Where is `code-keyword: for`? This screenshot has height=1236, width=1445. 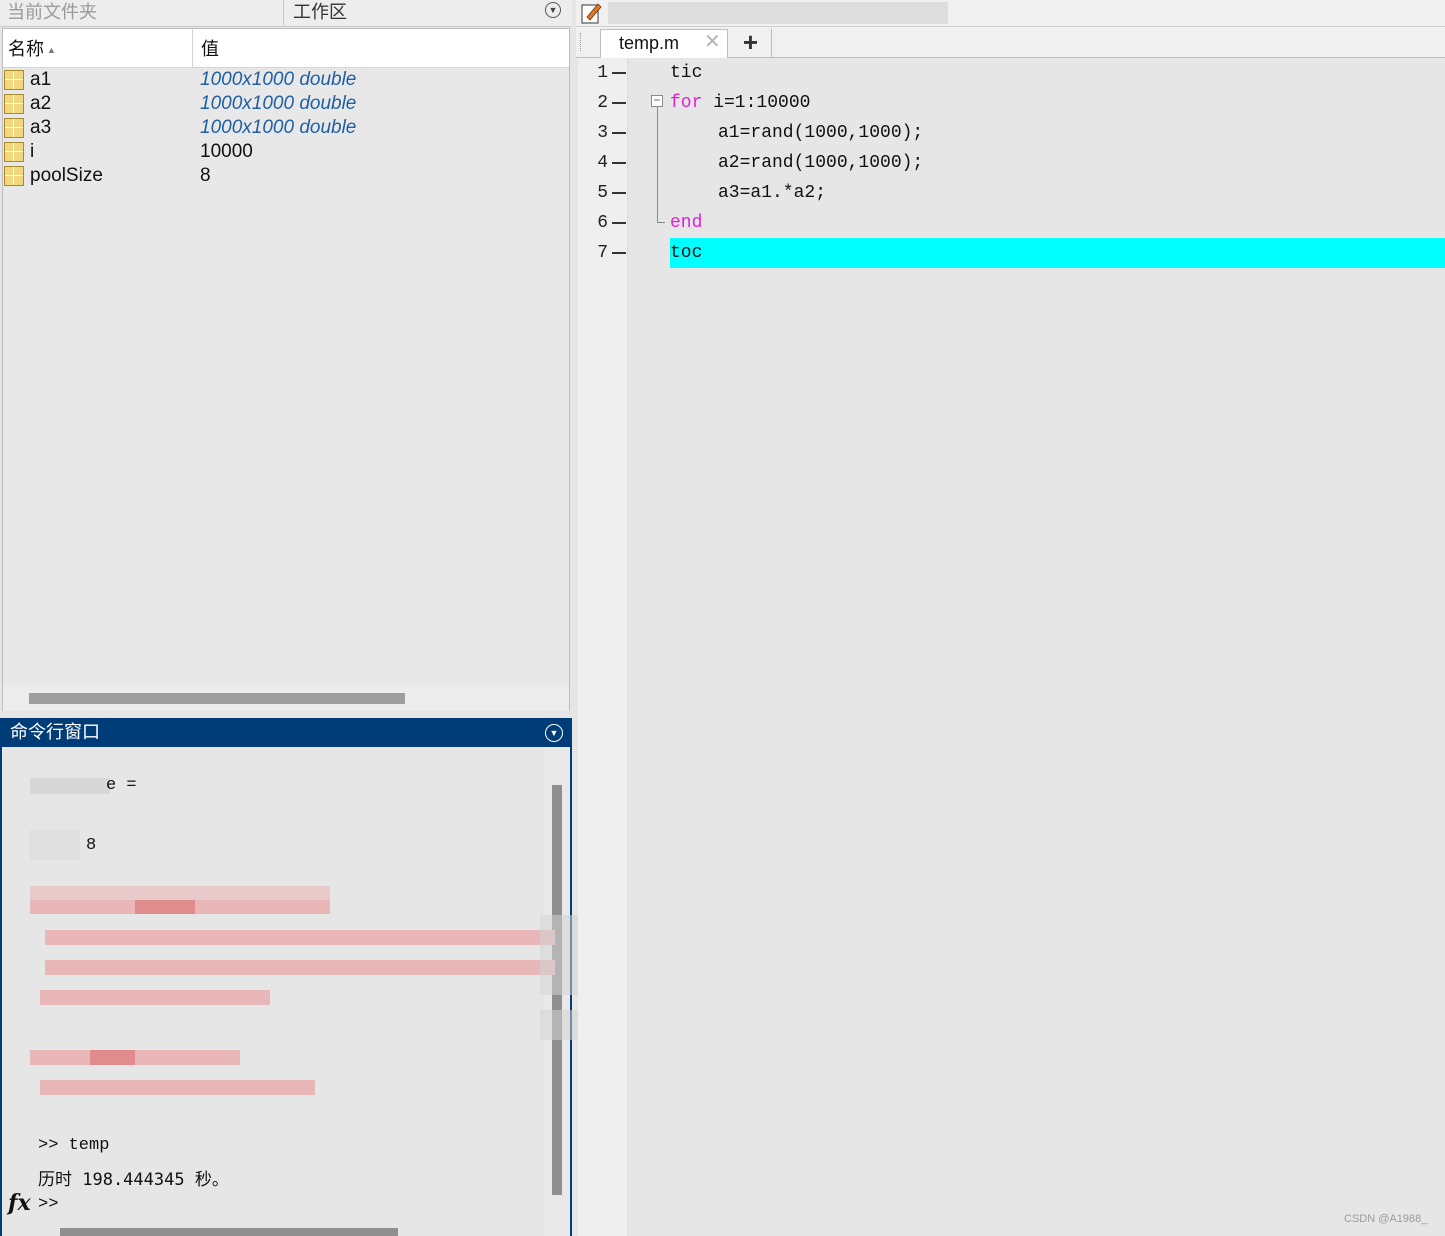 code-keyword: for is located at coordinates (686, 103).